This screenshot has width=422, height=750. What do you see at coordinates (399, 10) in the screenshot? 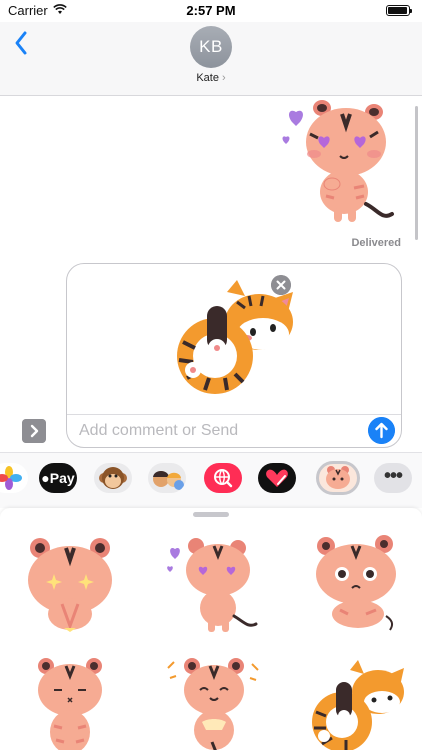
I see `battery-icon` at bounding box center [399, 10].